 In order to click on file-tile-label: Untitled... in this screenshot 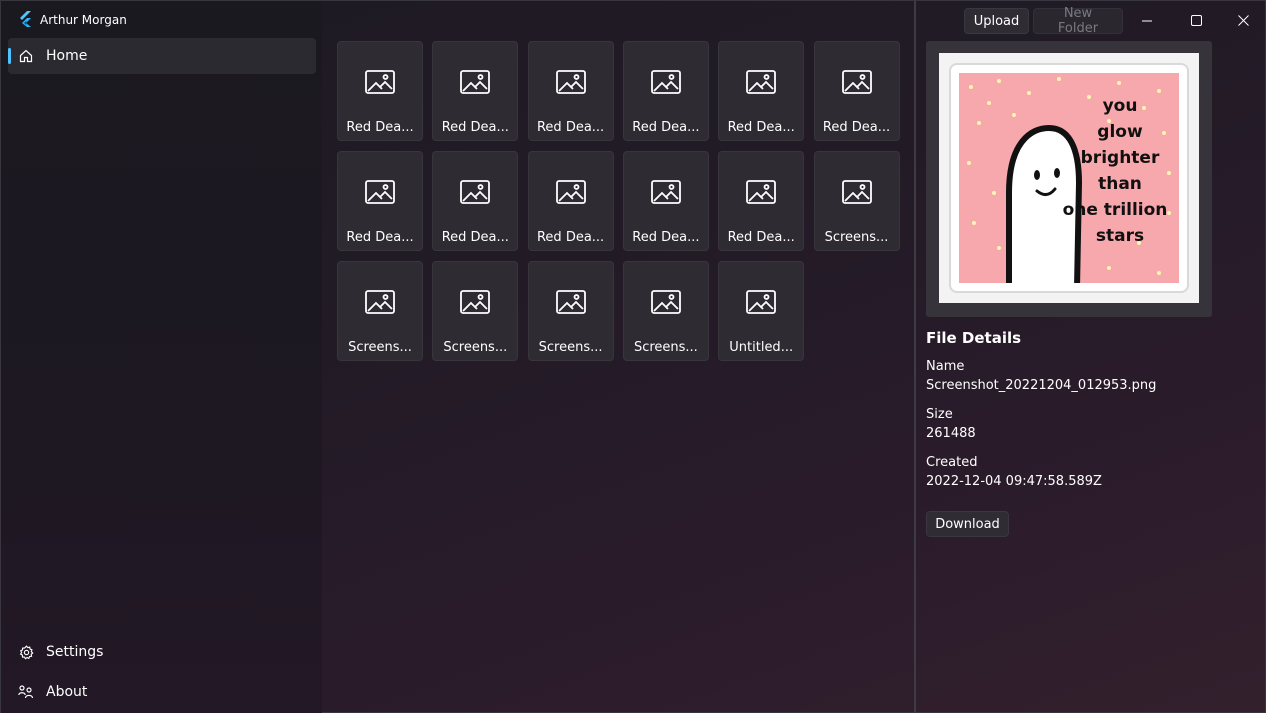, I will do `click(761, 347)`.